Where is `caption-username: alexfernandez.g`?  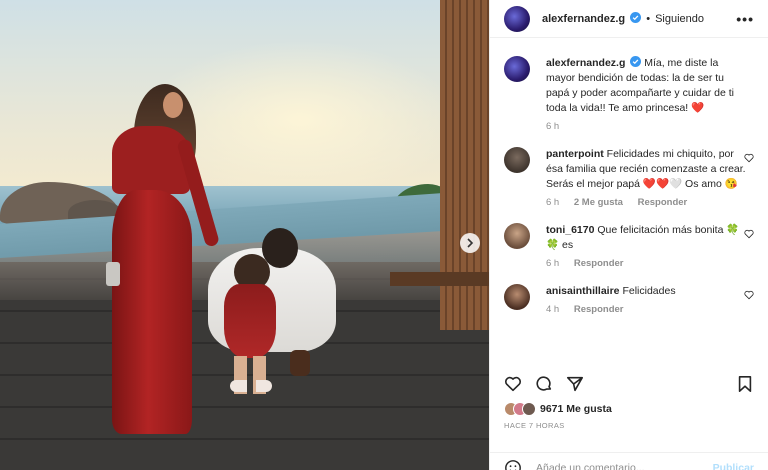 caption-username: alexfernandez.g is located at coordinates (585, 63).